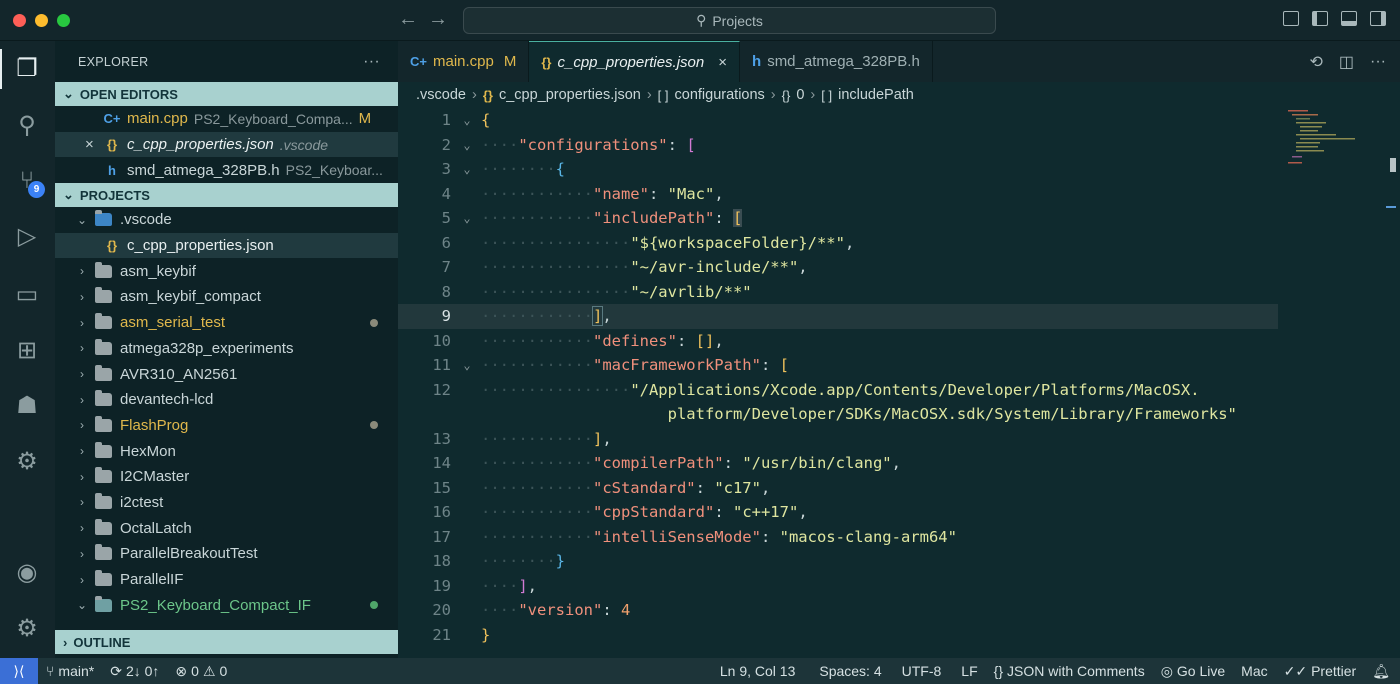  What do you see at coordinates (1325, 138) in the screenshot?
I see `minimap` at bounding box center [1325, 138].